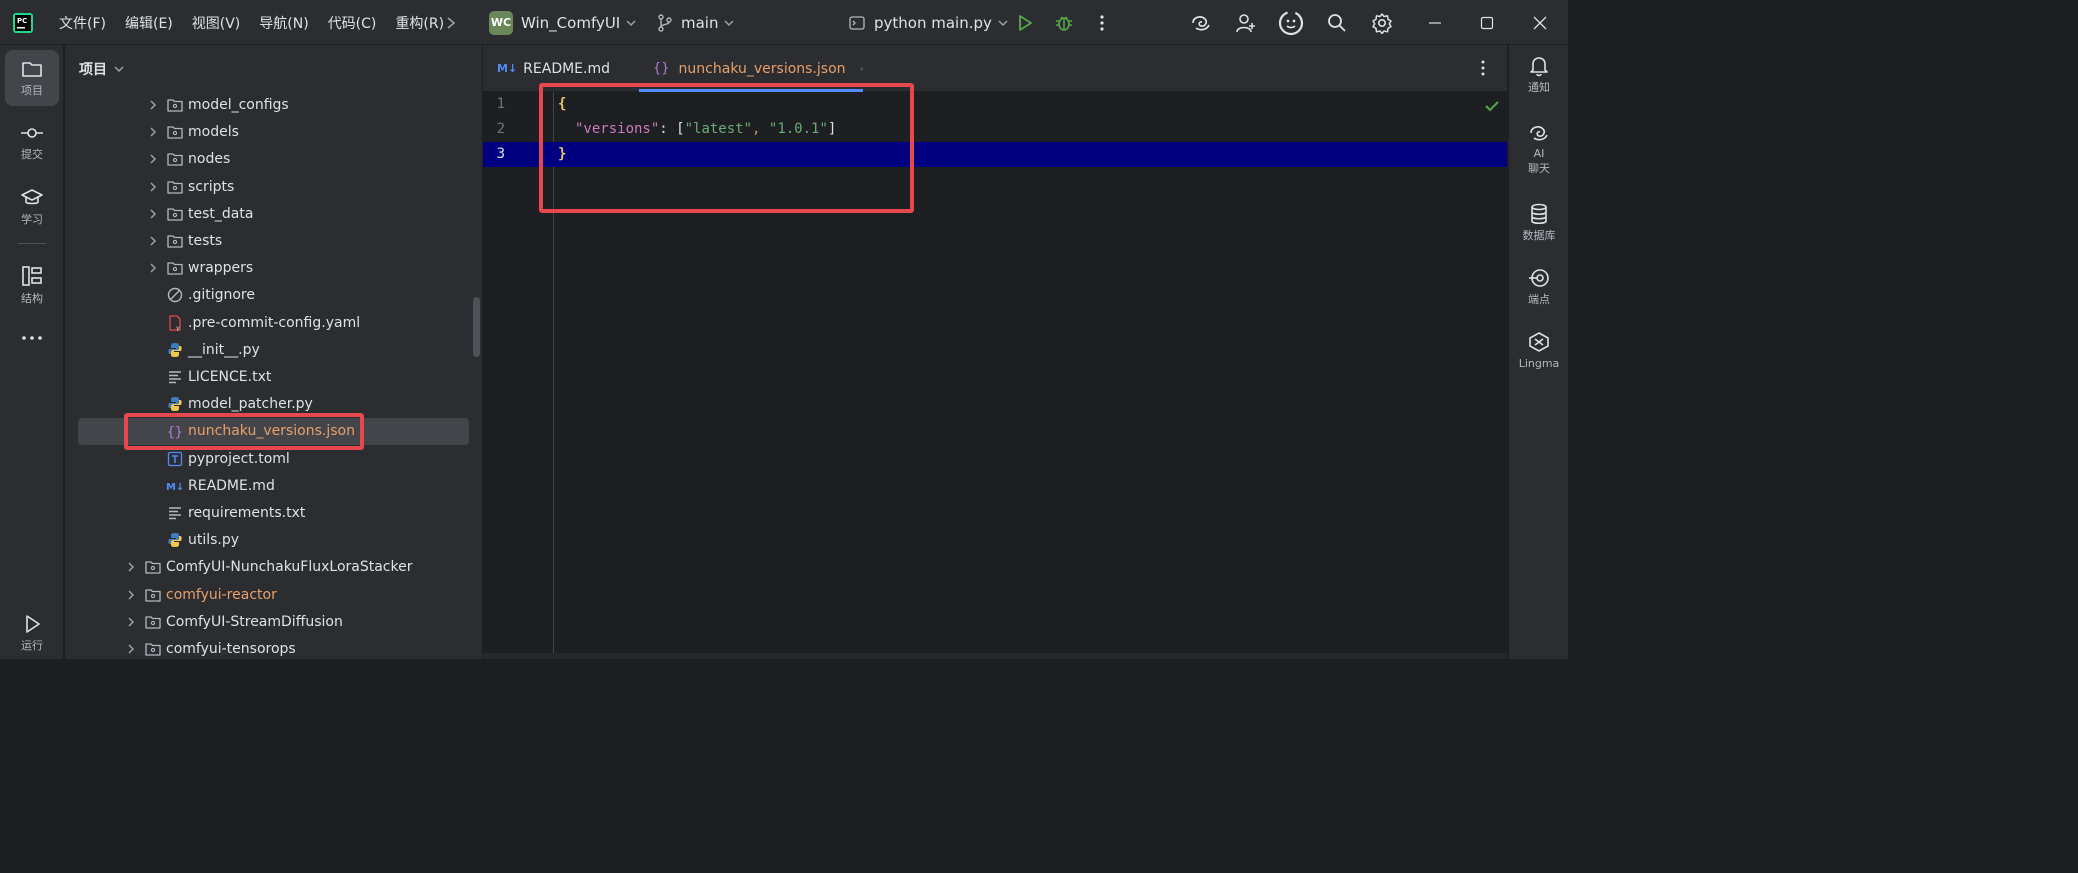  I want to click on tree-file: {} nunchaku_versions.json, so click(273, 432).